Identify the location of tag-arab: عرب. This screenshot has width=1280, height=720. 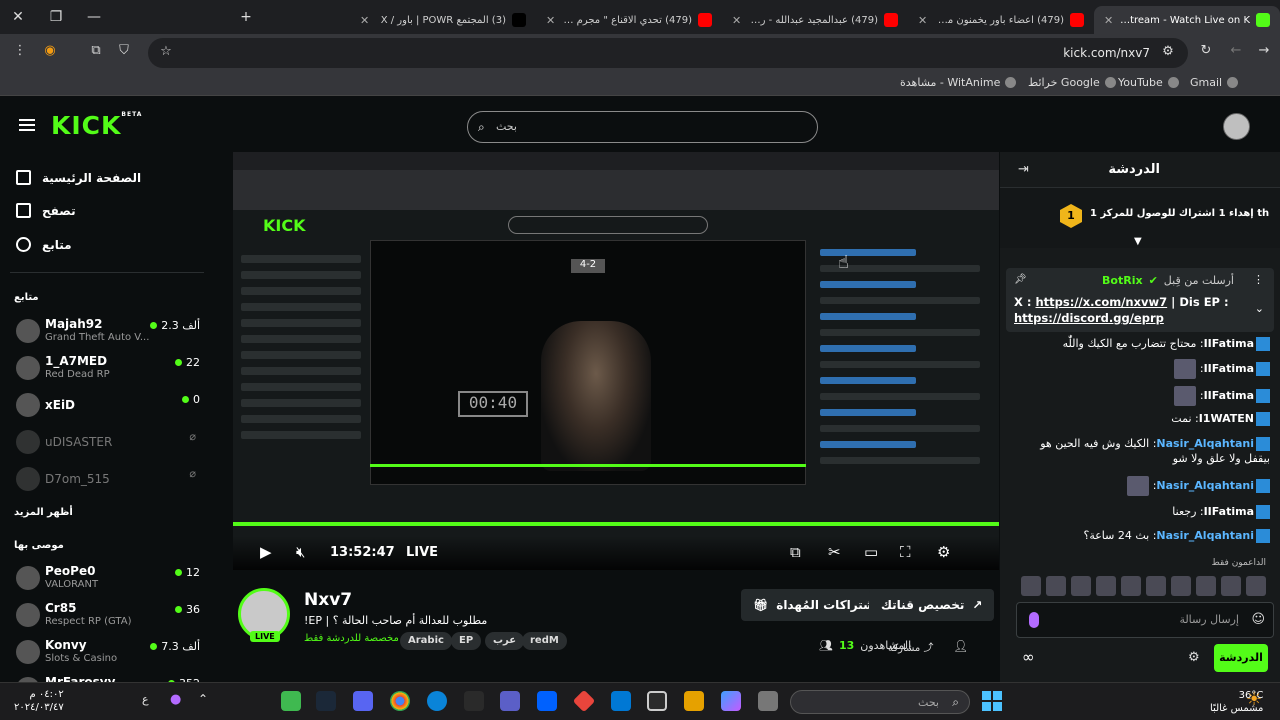
(505, 641).